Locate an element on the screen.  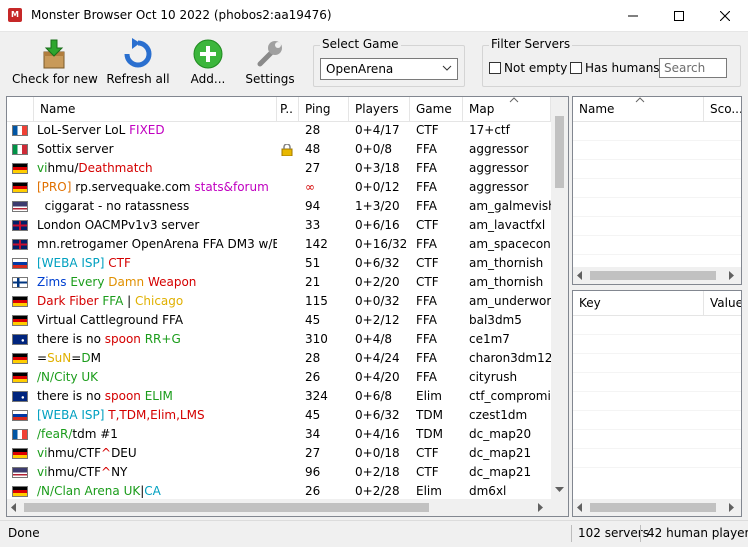
ping-cell: 28 is located at coordinates (313, 130).